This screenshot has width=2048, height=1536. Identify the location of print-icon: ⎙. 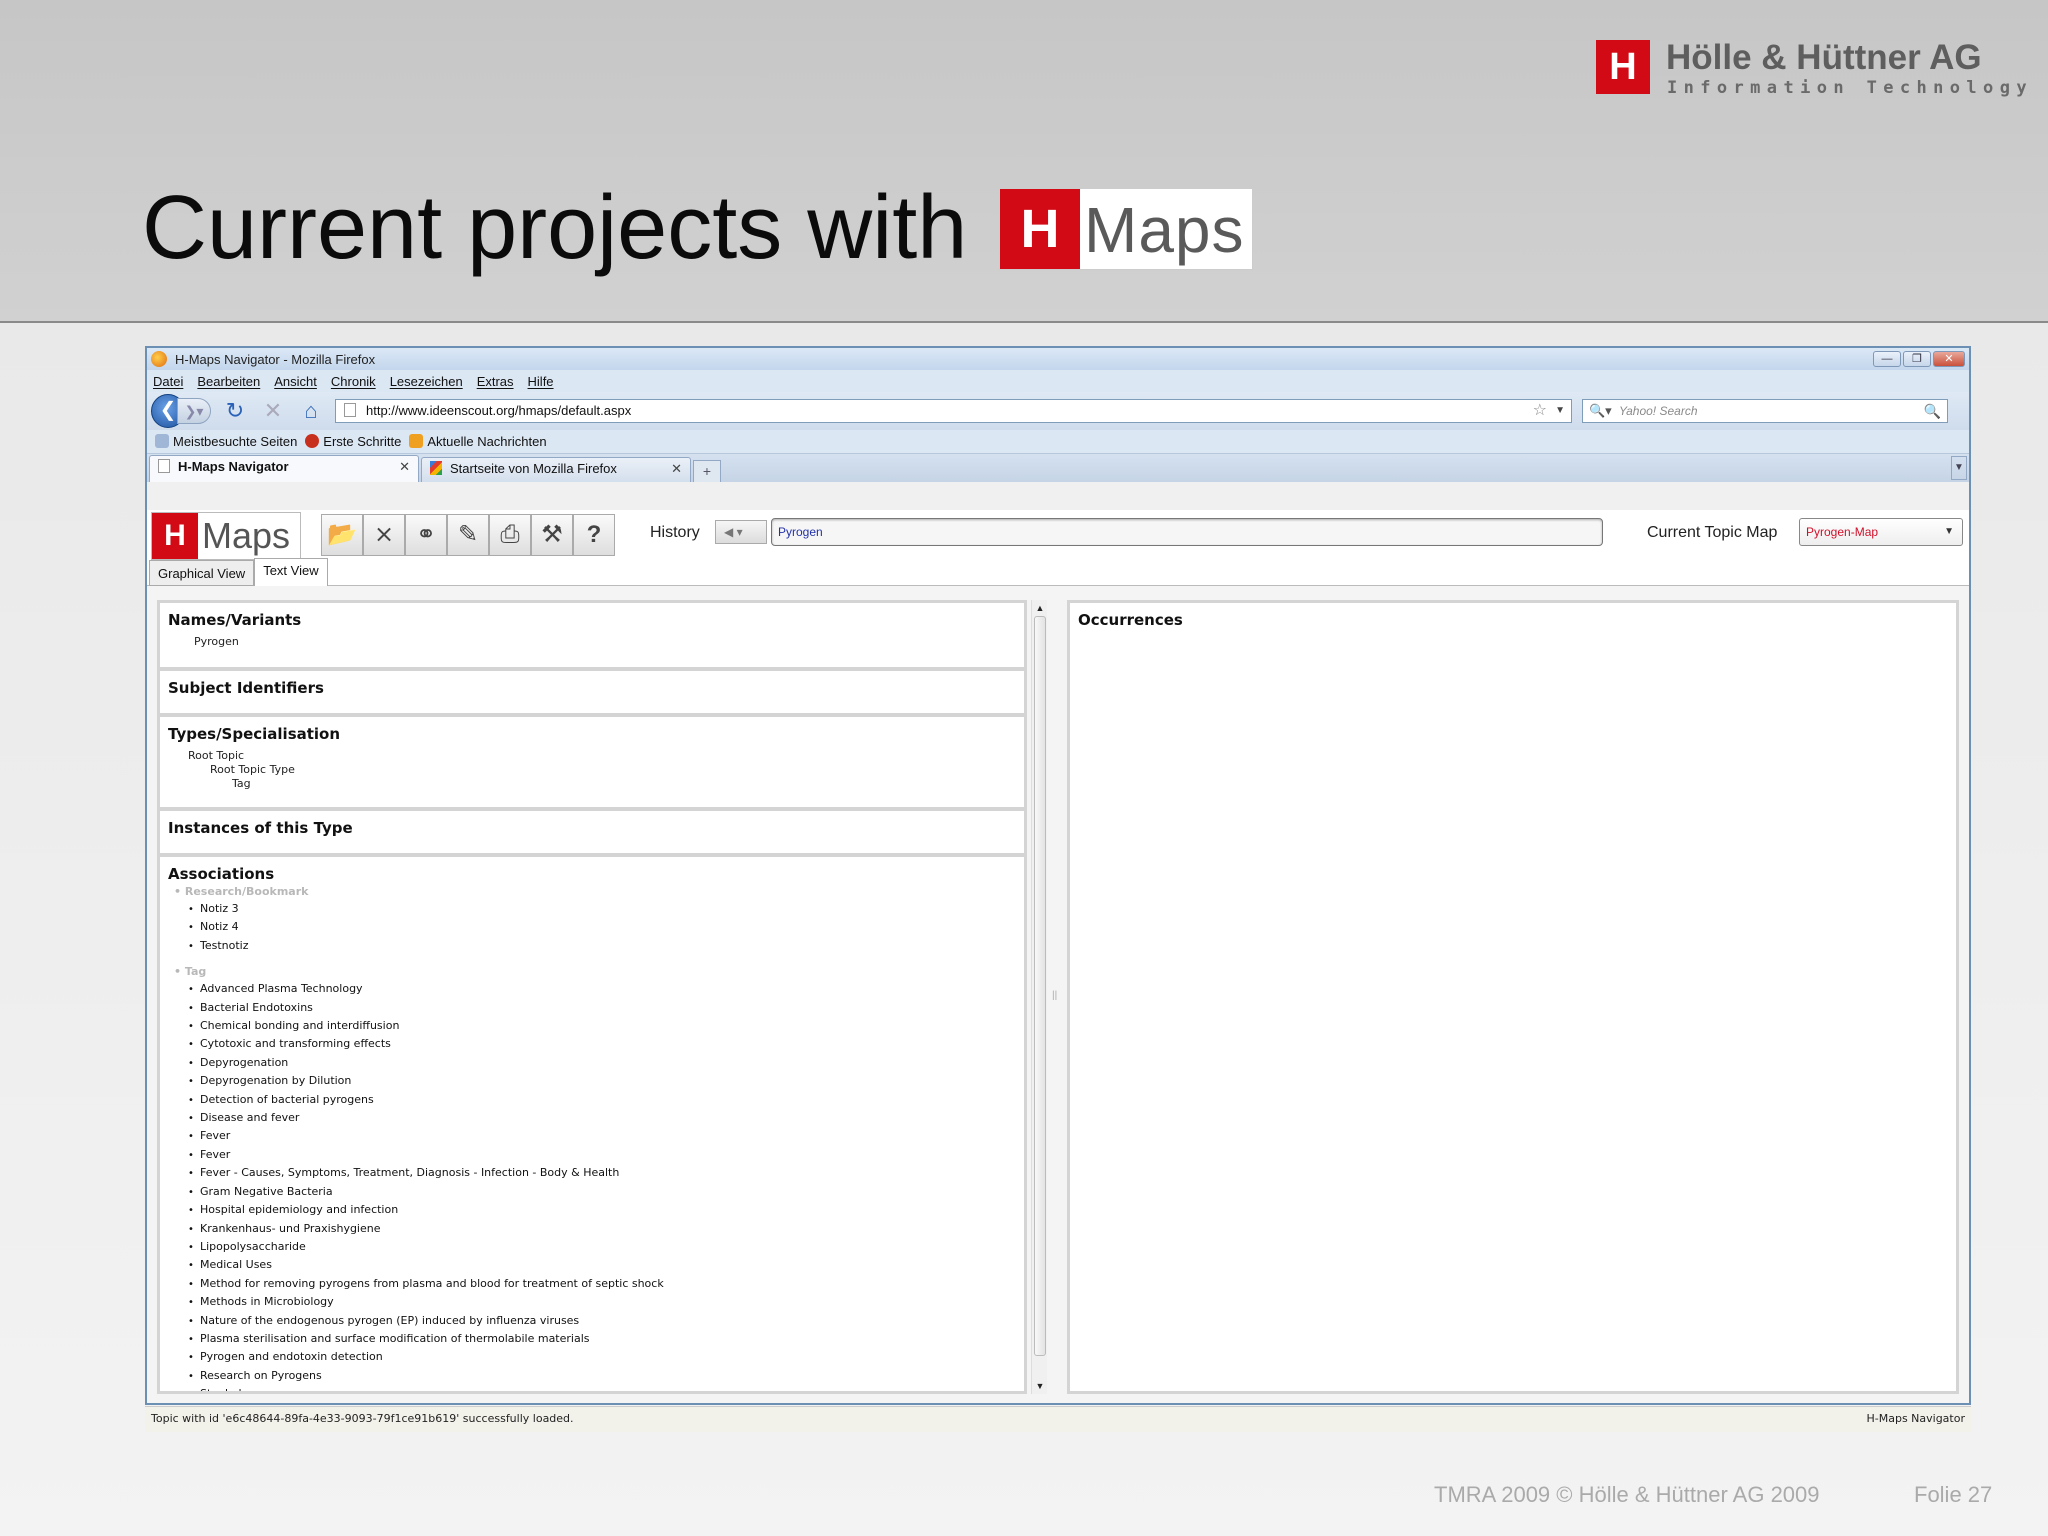
(510, 535).